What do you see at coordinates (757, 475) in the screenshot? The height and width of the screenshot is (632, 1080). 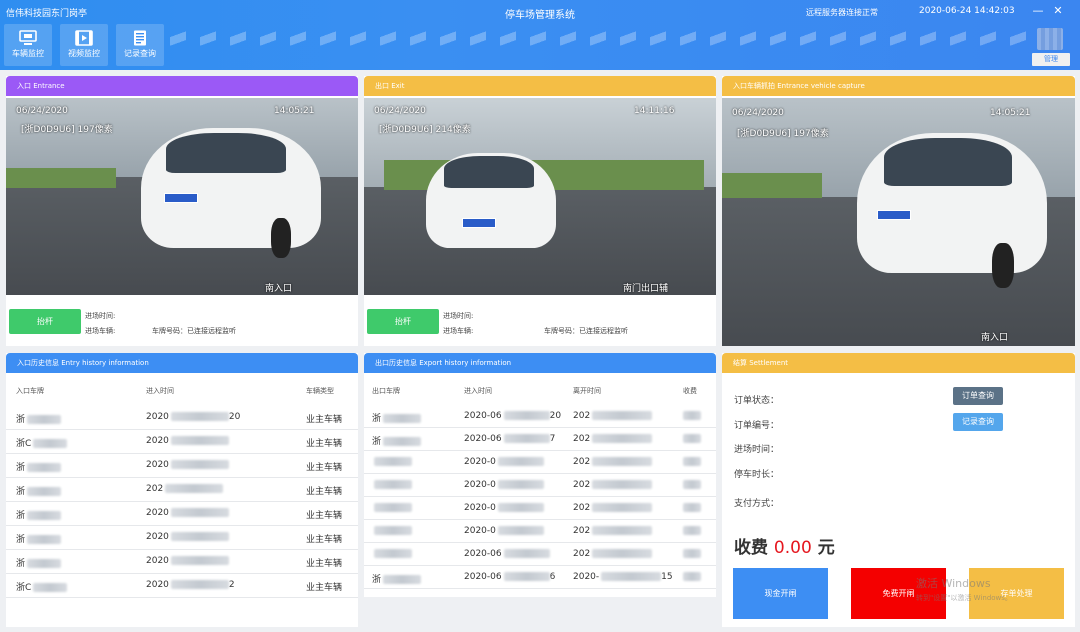 I see `duration-label: 停车时长：` at bounding box center [757, 475].